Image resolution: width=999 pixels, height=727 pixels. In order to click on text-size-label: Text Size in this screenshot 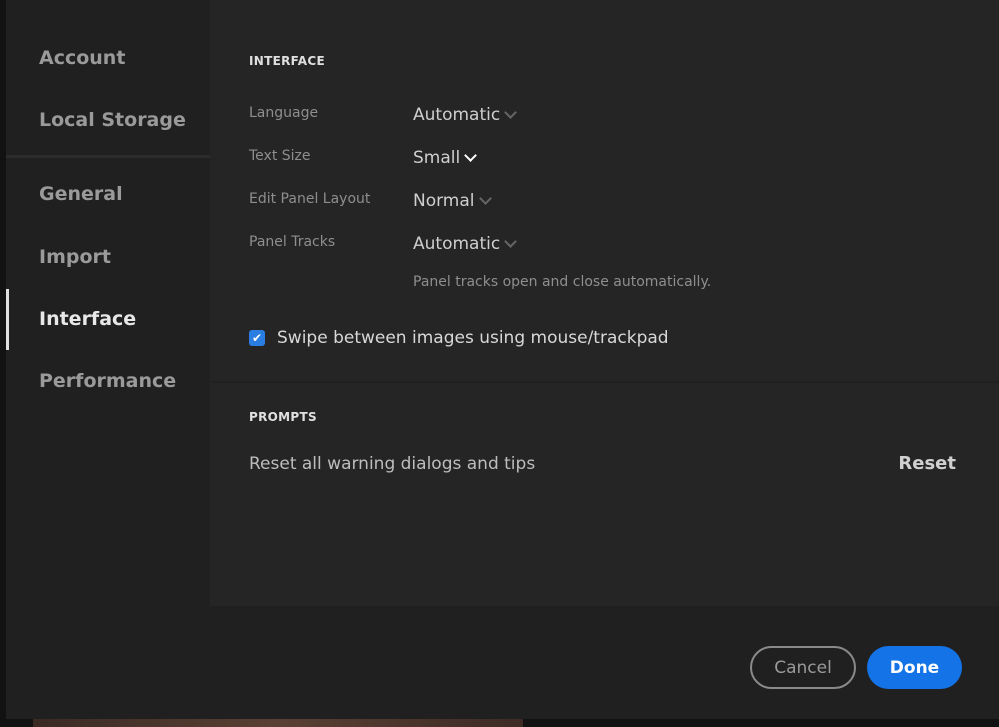, I will do `click(280, 156)`.